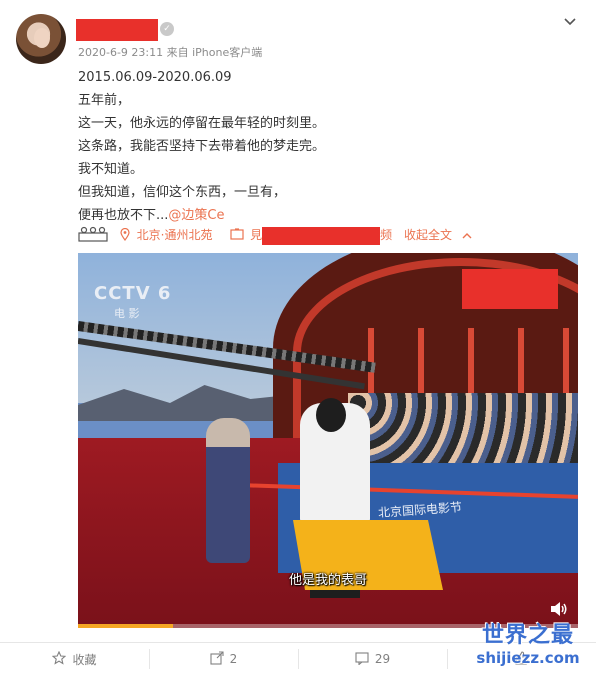 The width and height of the screenshot is (596, 675). What do you see at coordinates (570, 22) in the screenshot?
I see `chevron-down-icon` at bounding box center [570, 22].